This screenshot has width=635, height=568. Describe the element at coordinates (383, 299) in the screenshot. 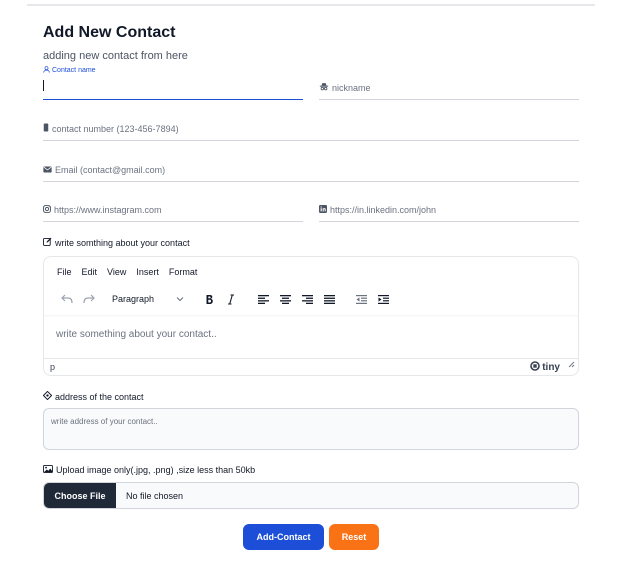

I see `indent-icon` at that location.